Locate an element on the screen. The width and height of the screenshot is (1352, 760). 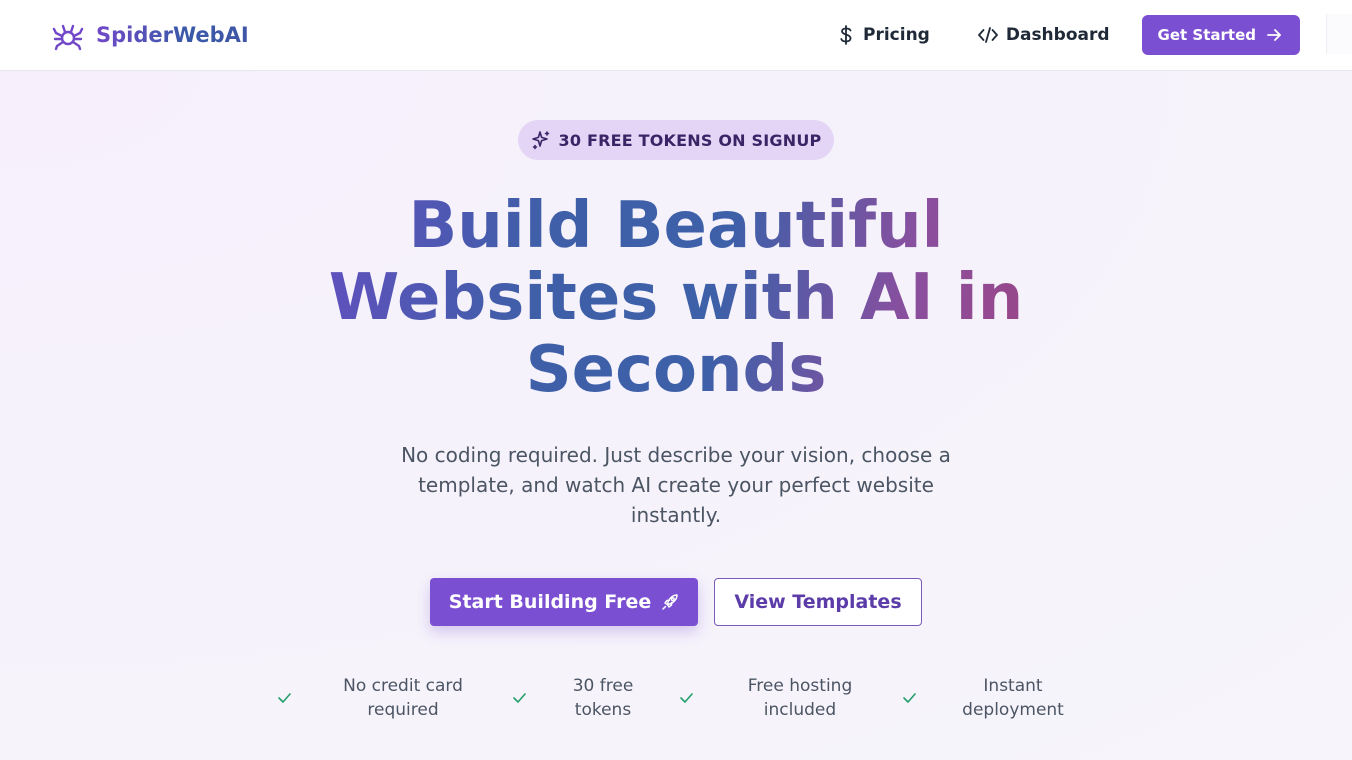
brand-logo: SpiderWebAI is located at coordinates (150, 35).